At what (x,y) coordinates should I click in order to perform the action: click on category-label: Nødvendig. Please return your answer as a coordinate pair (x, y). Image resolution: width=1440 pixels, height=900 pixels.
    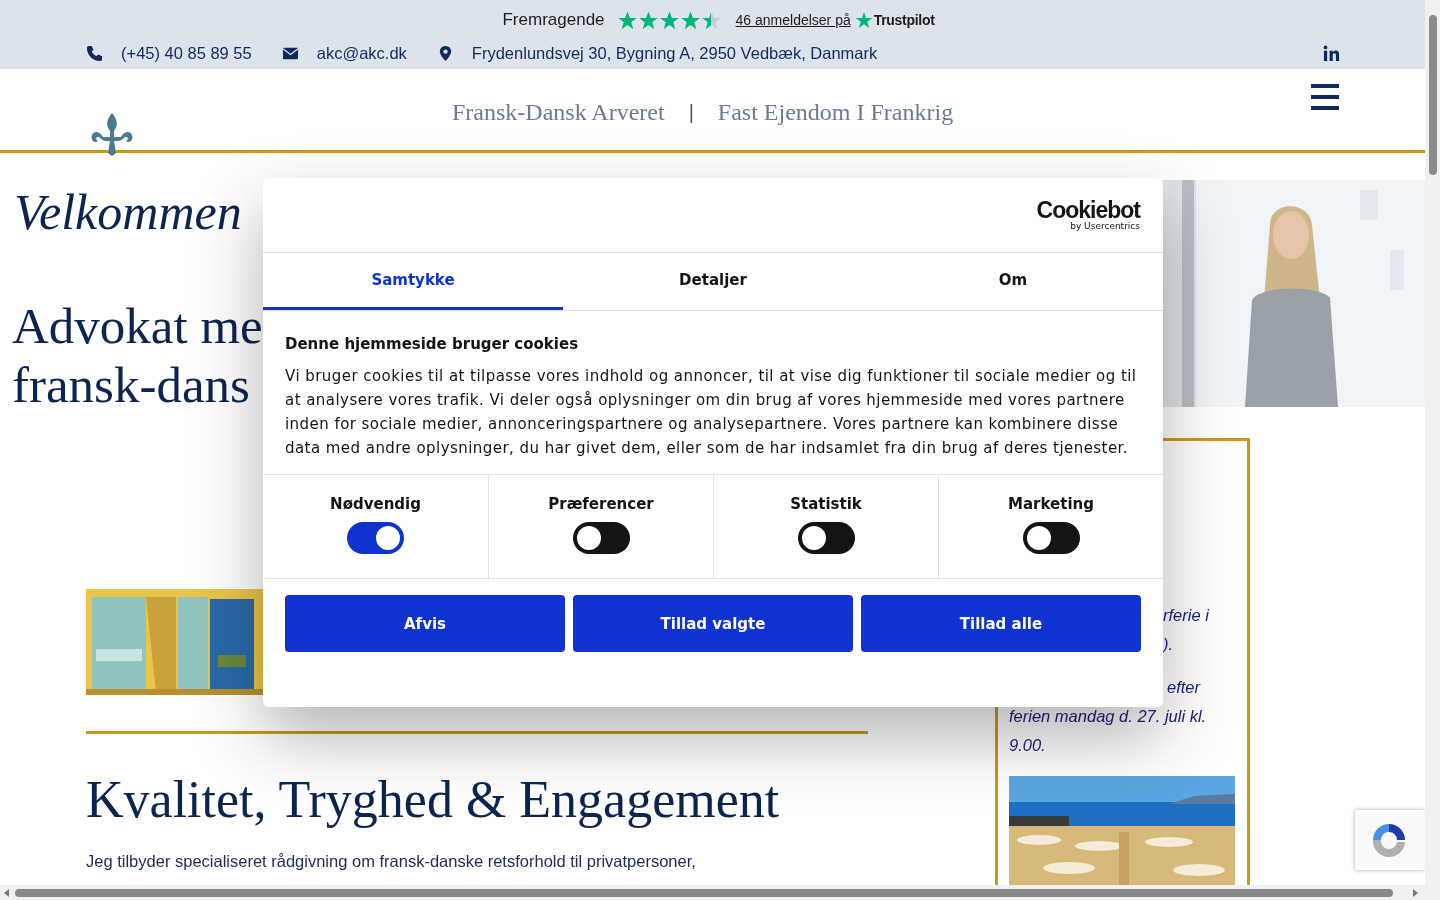
    Looking at the image, I should click on (375, 504).